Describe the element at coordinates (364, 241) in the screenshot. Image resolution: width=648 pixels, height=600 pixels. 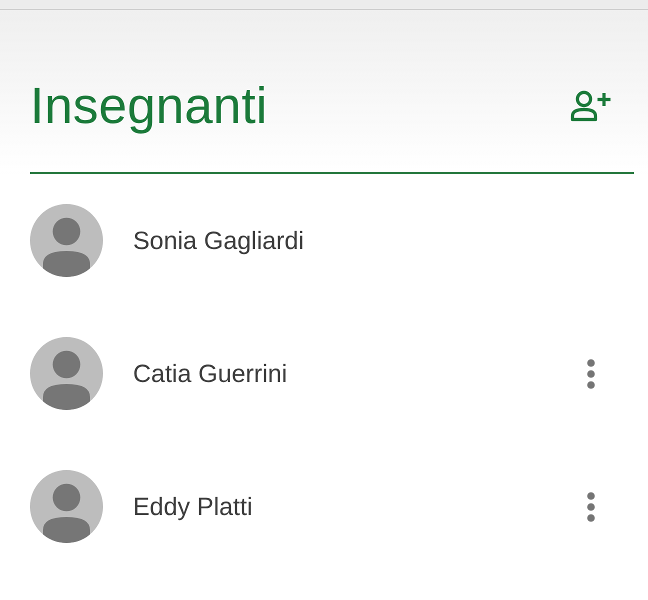
I see `teacher-name: Sonia Gagliardi` at that location.